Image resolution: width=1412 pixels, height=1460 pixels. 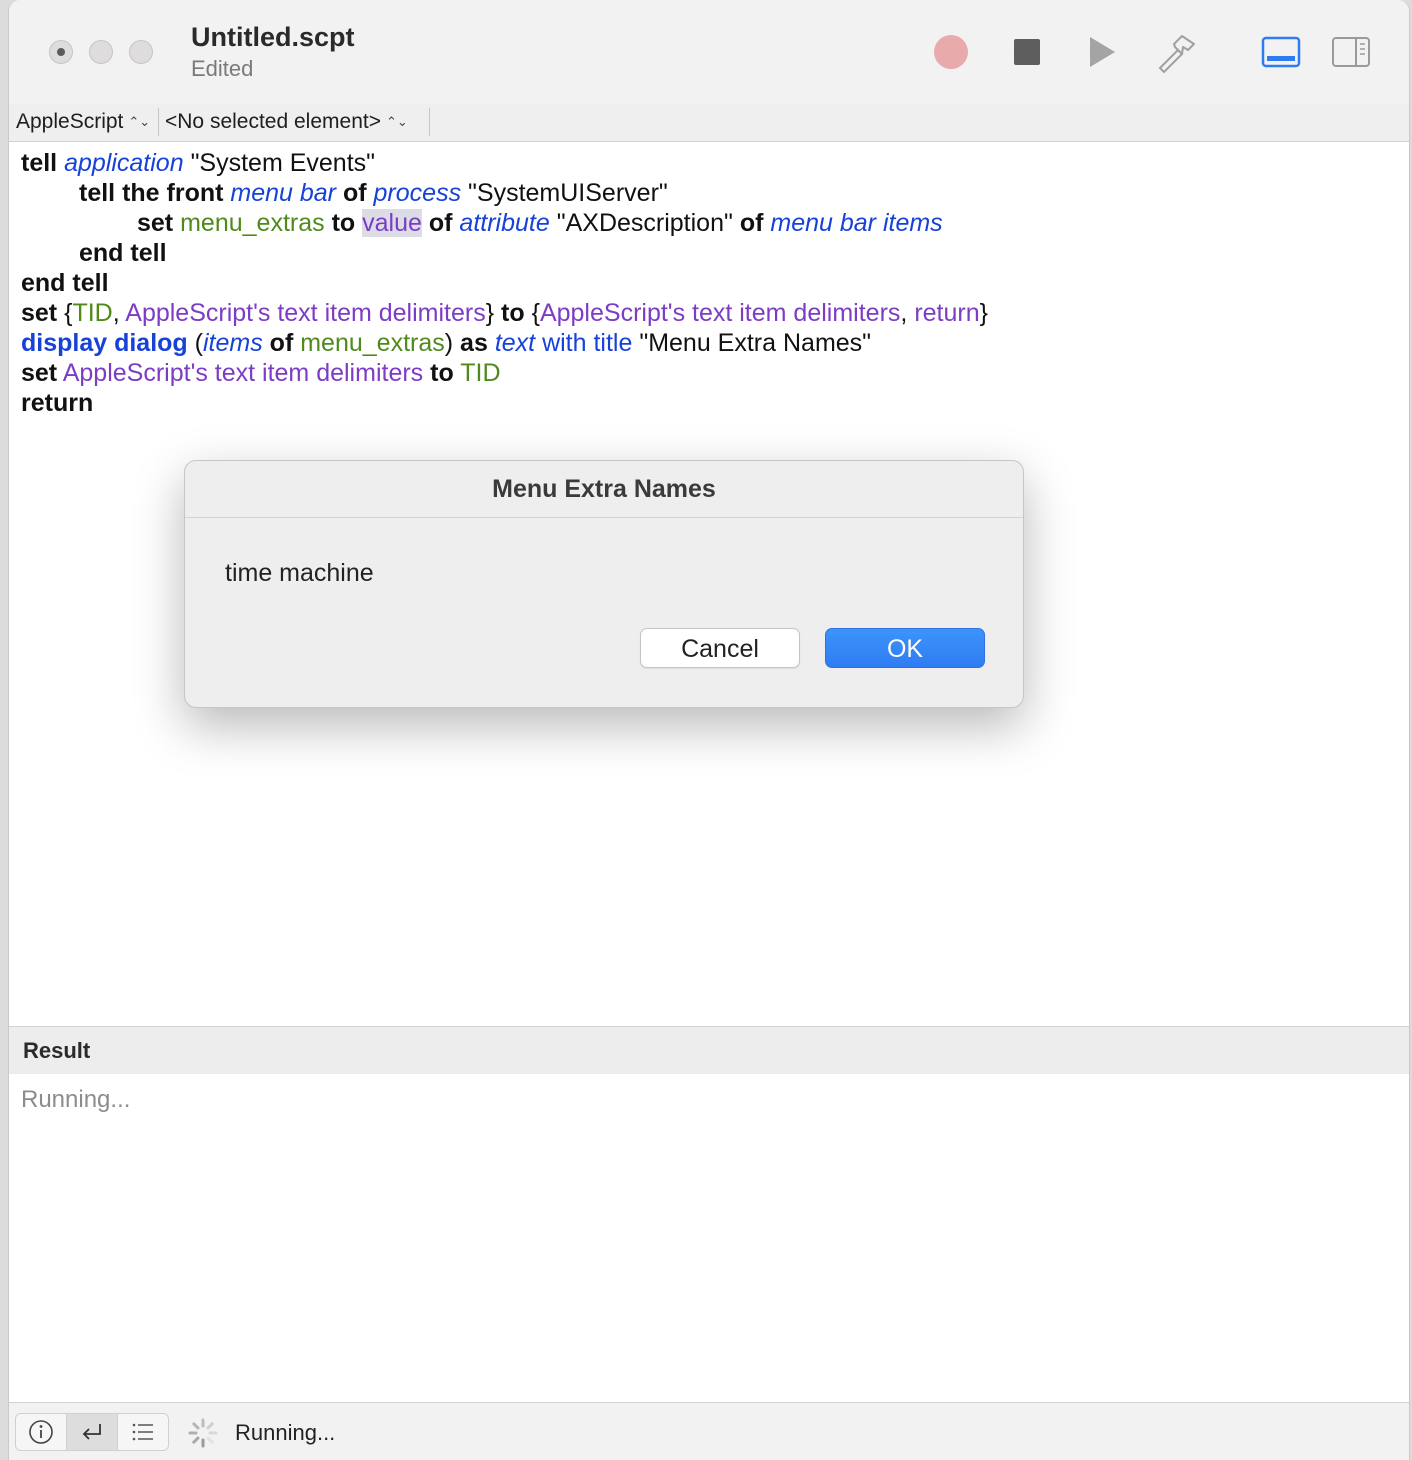 I want to click on log-view-button, so click(x=143, y=1432).